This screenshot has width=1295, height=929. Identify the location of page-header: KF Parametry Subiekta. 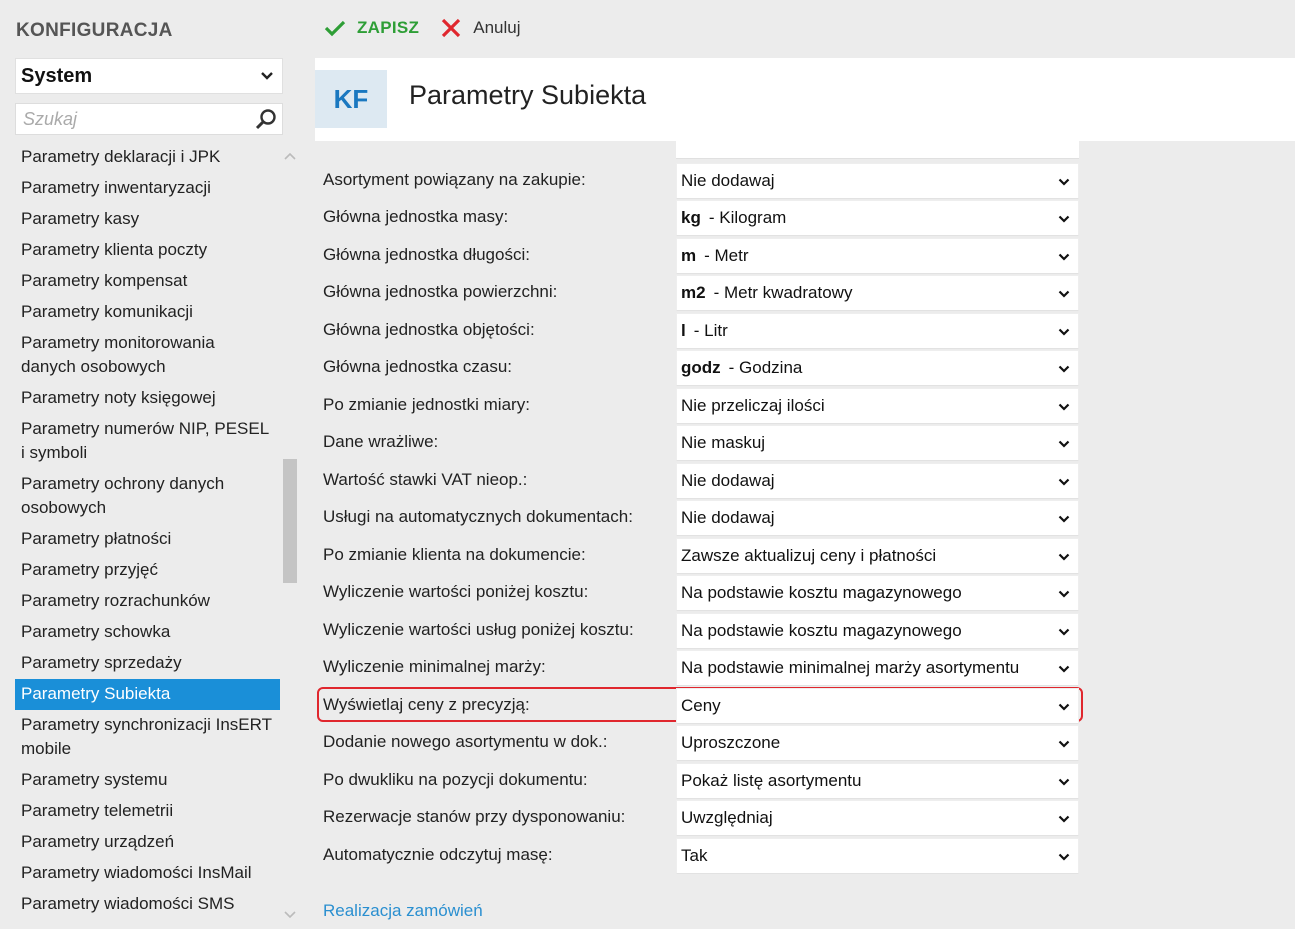
(805, 99).